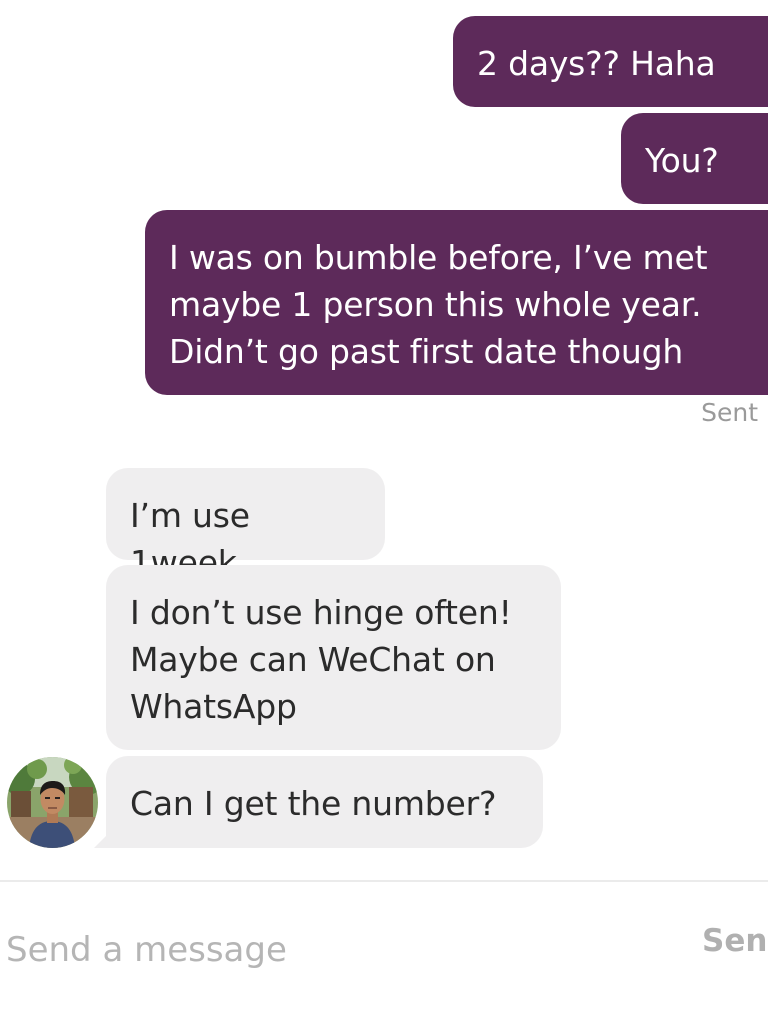 The width and height of the screenshot is (768, 1025). I want to click on outgoing-message: You?, so click(694, 158).